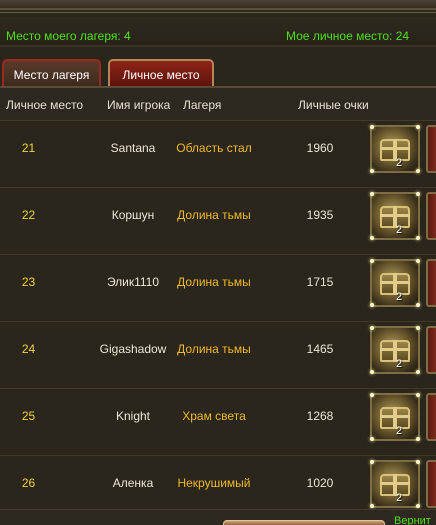 The width and height of the screenshot is (436, 525). I want to click on row-points: 1465, so click(320, 349).